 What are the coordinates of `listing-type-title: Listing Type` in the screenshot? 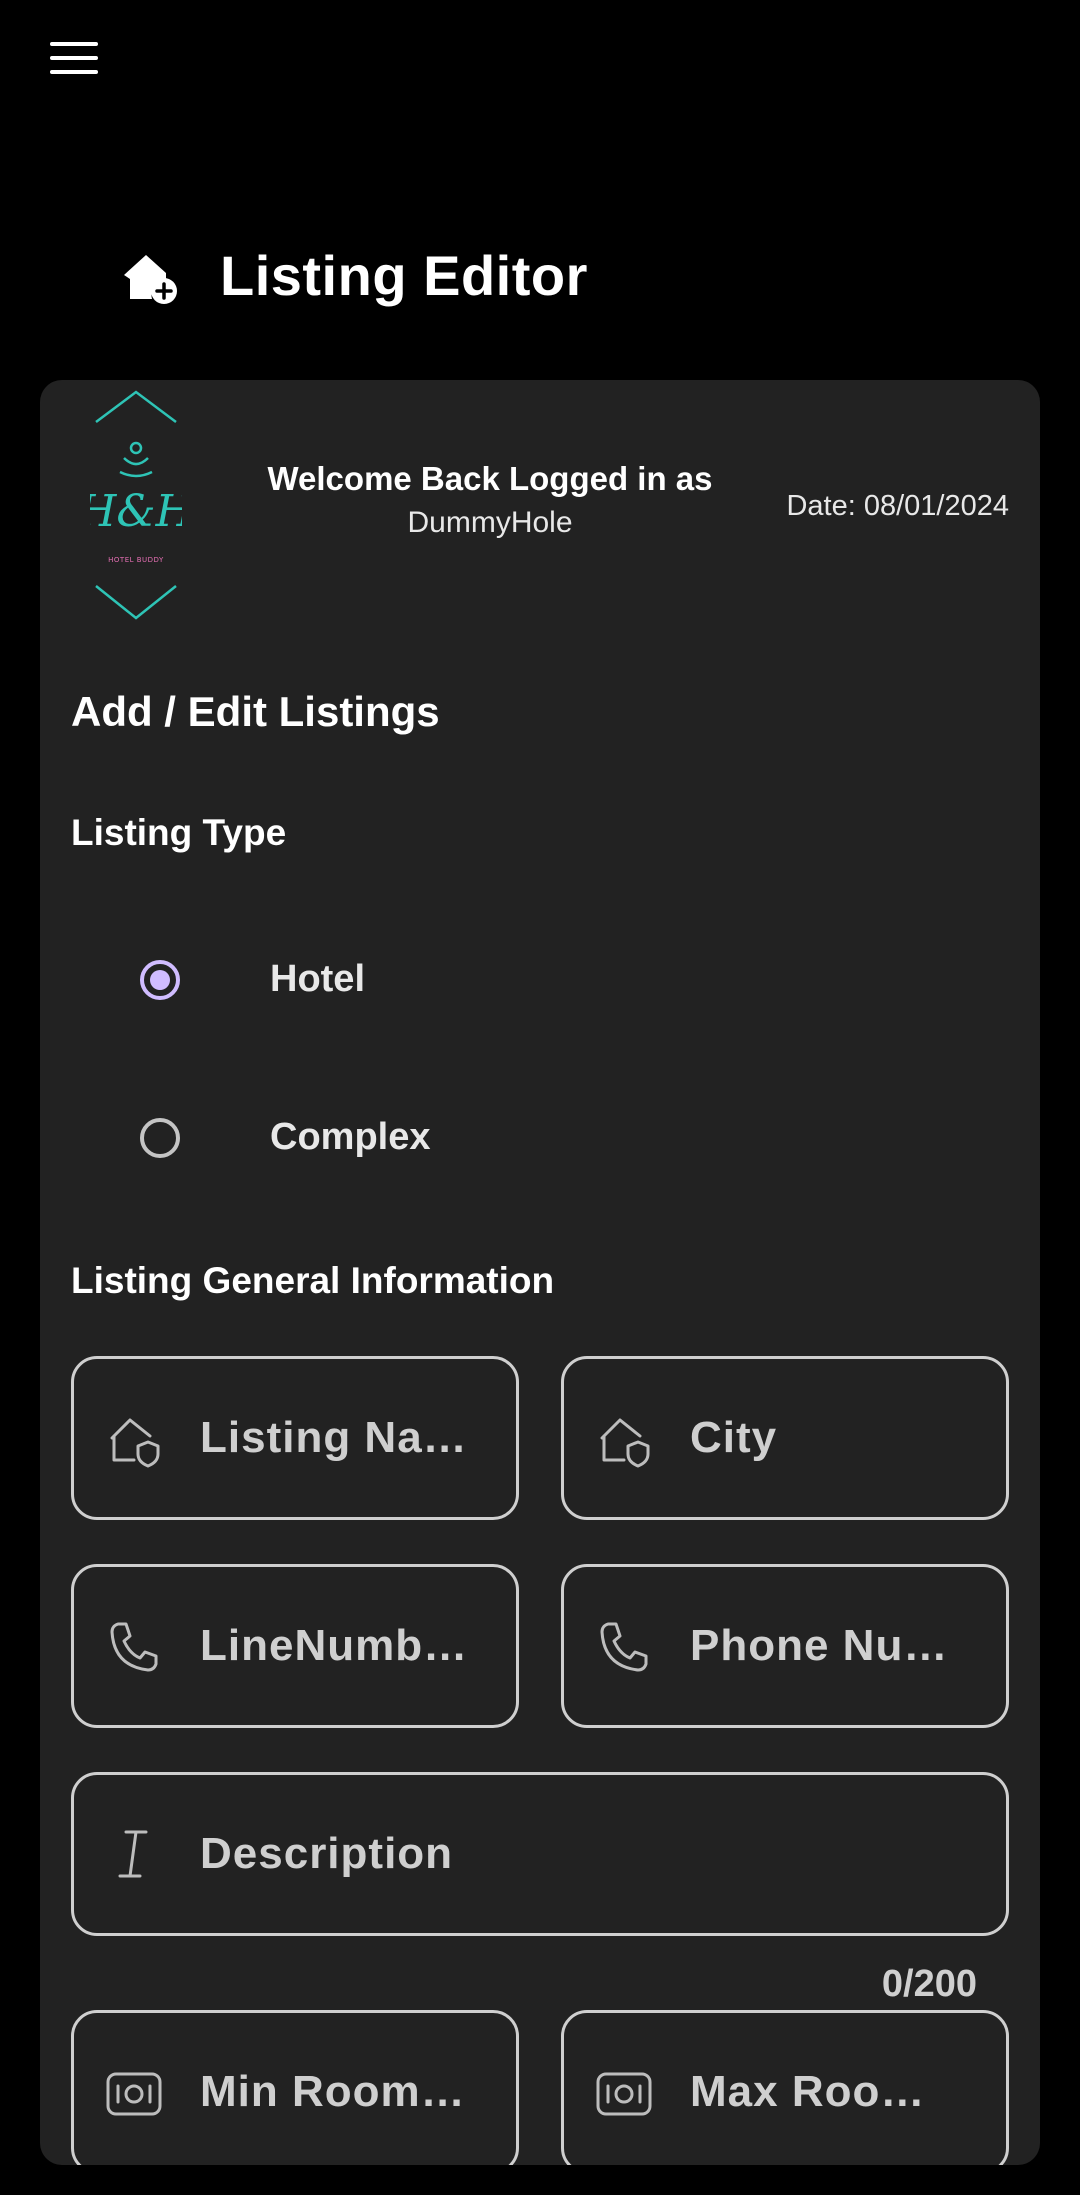 It's located at (179, 832).